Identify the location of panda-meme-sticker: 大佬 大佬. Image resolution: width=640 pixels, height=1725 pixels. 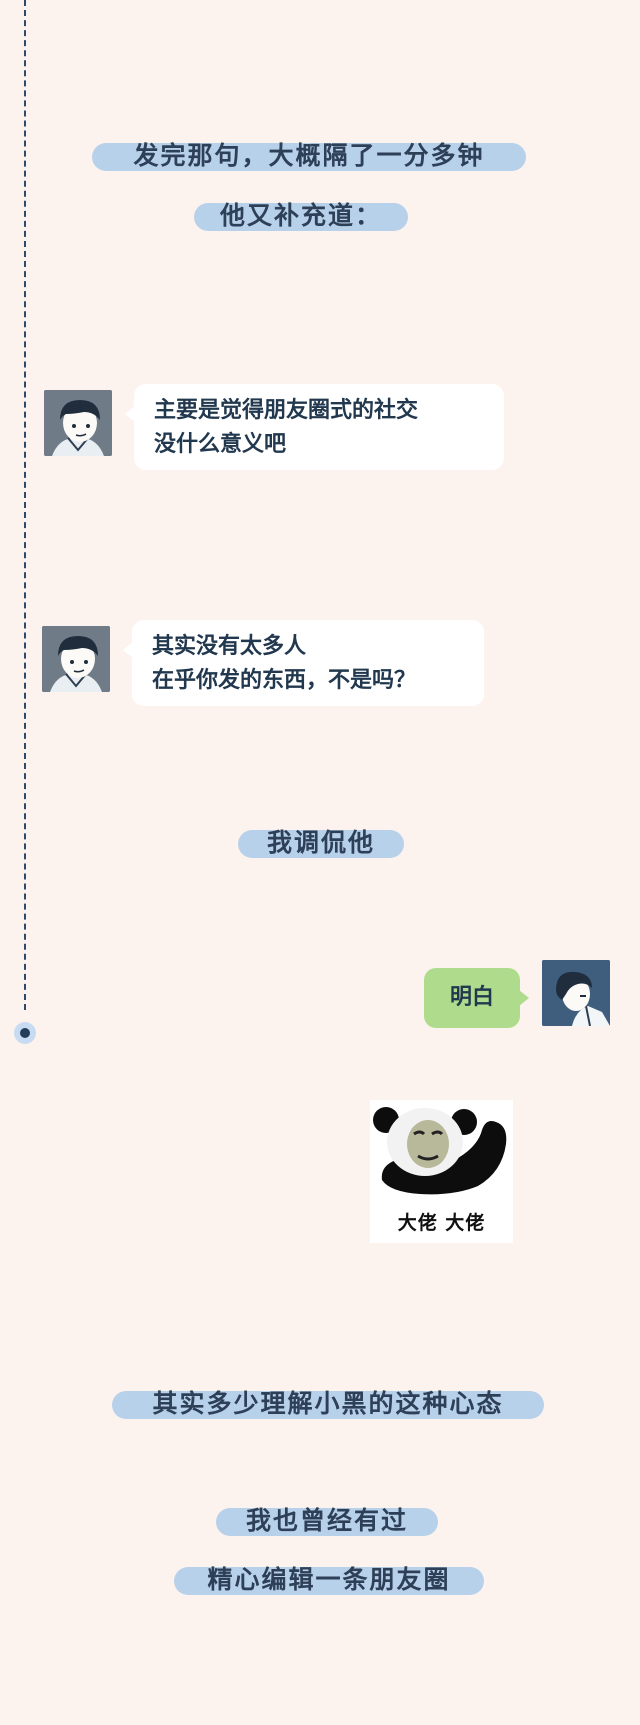
(441, 1171).